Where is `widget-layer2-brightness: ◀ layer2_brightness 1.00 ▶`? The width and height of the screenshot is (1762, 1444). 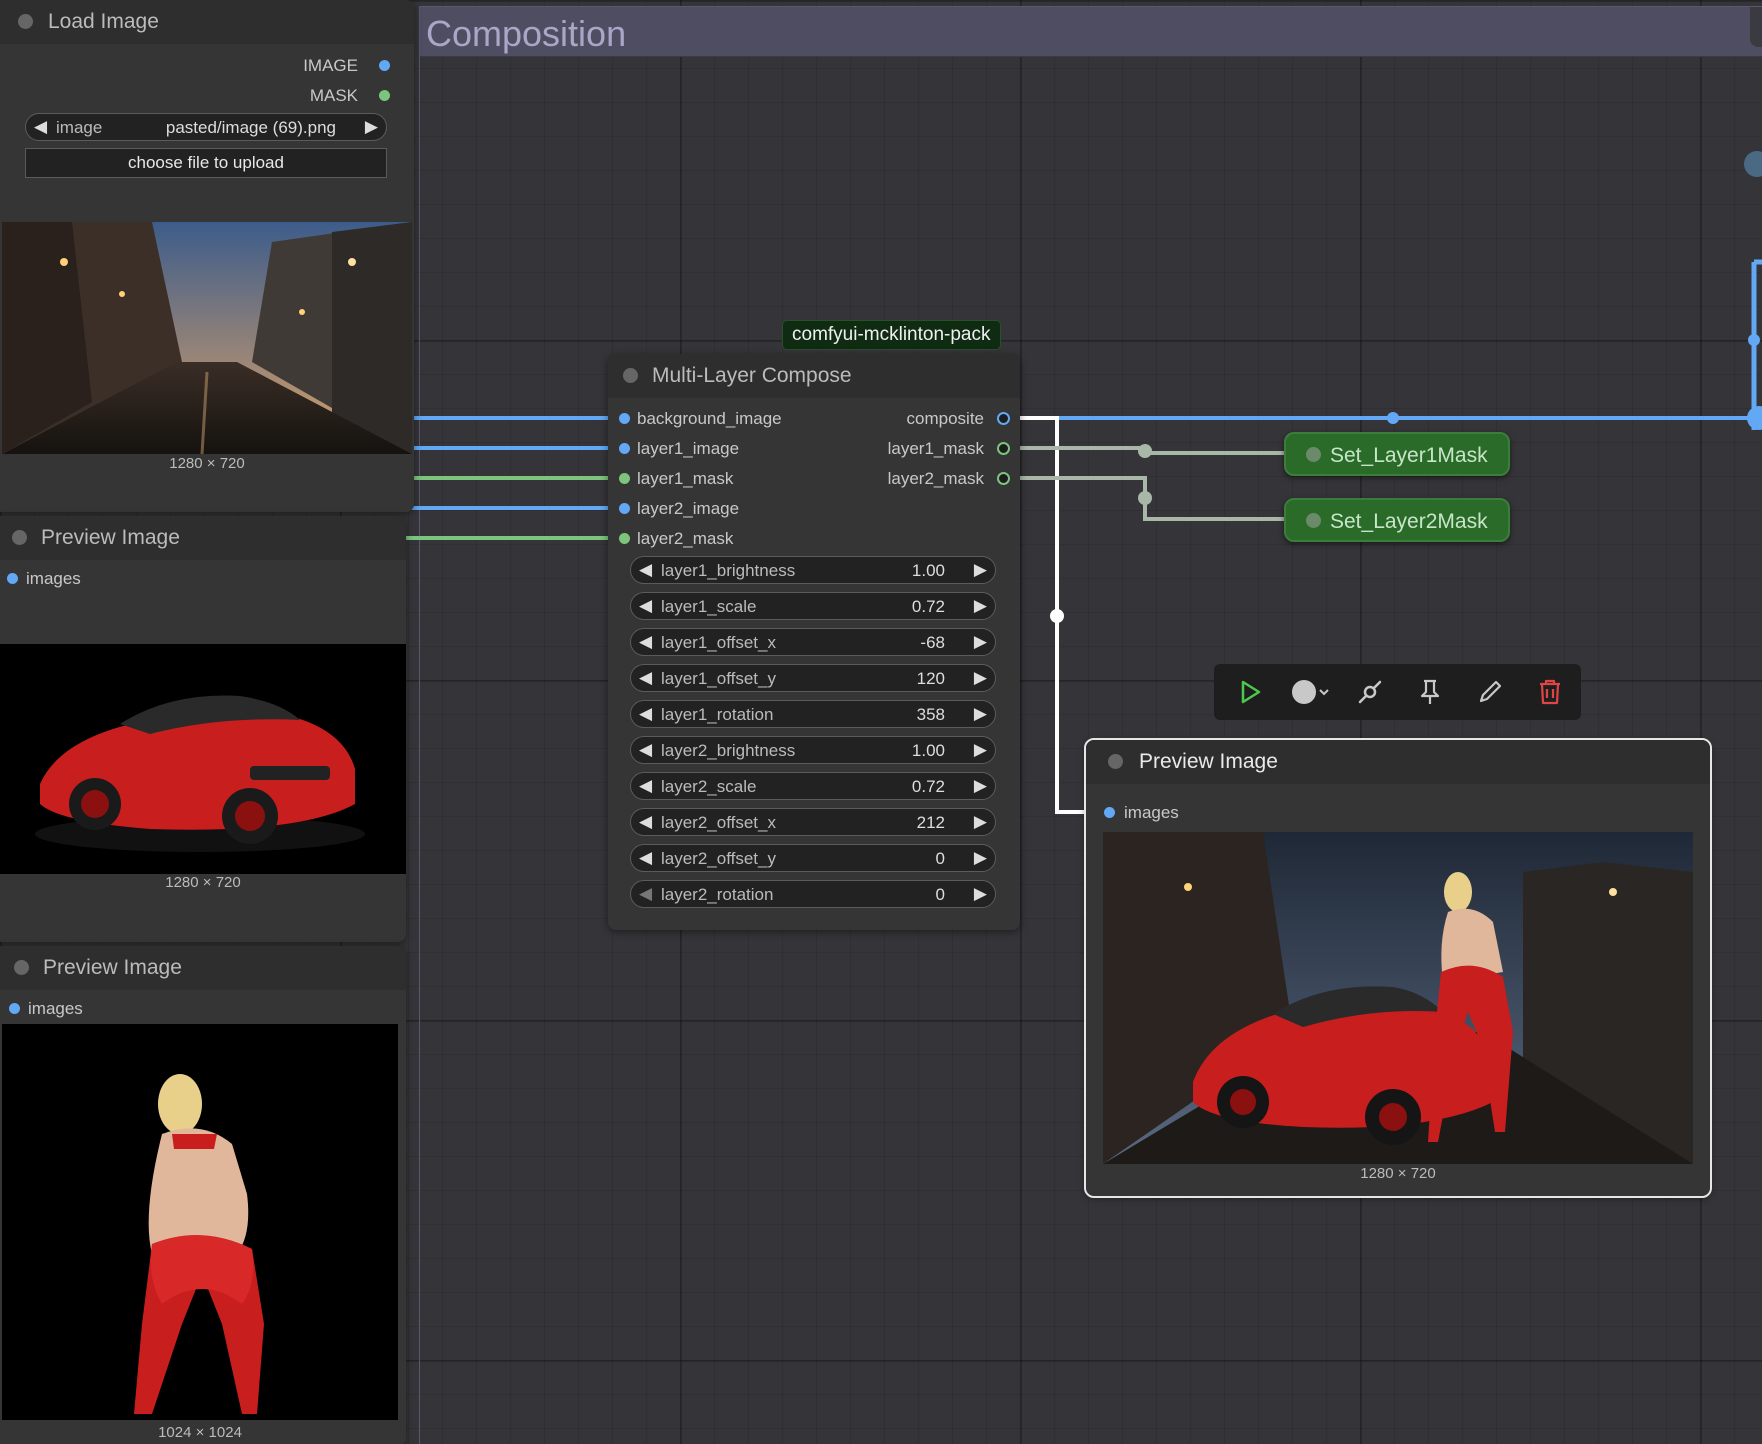
widget-layer2-brightness: ◀ layer2_brightness 1.00 ▶ is located at coordinates (813, 750).